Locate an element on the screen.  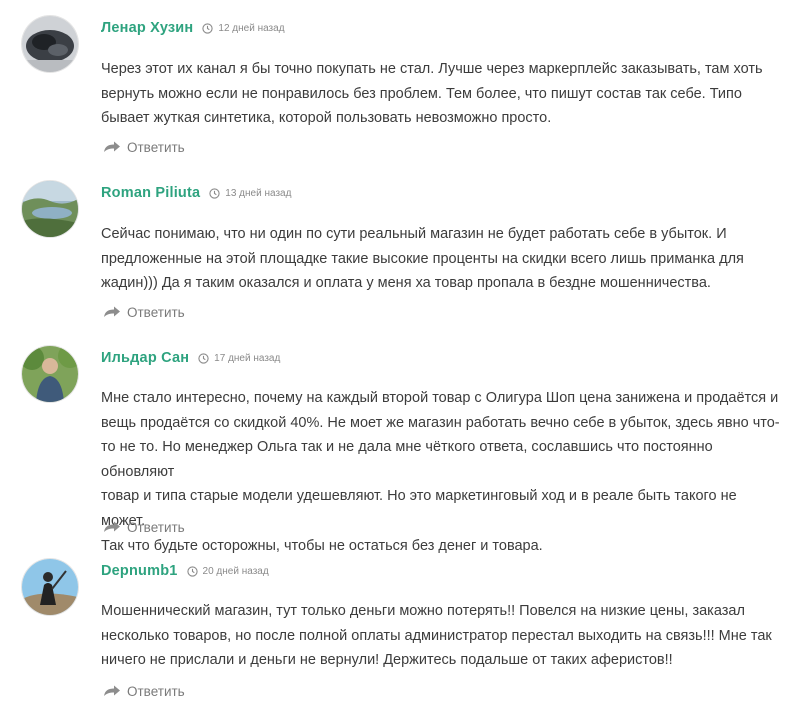
comment-date: 13 дней назад is located at coordinates (258, 193).